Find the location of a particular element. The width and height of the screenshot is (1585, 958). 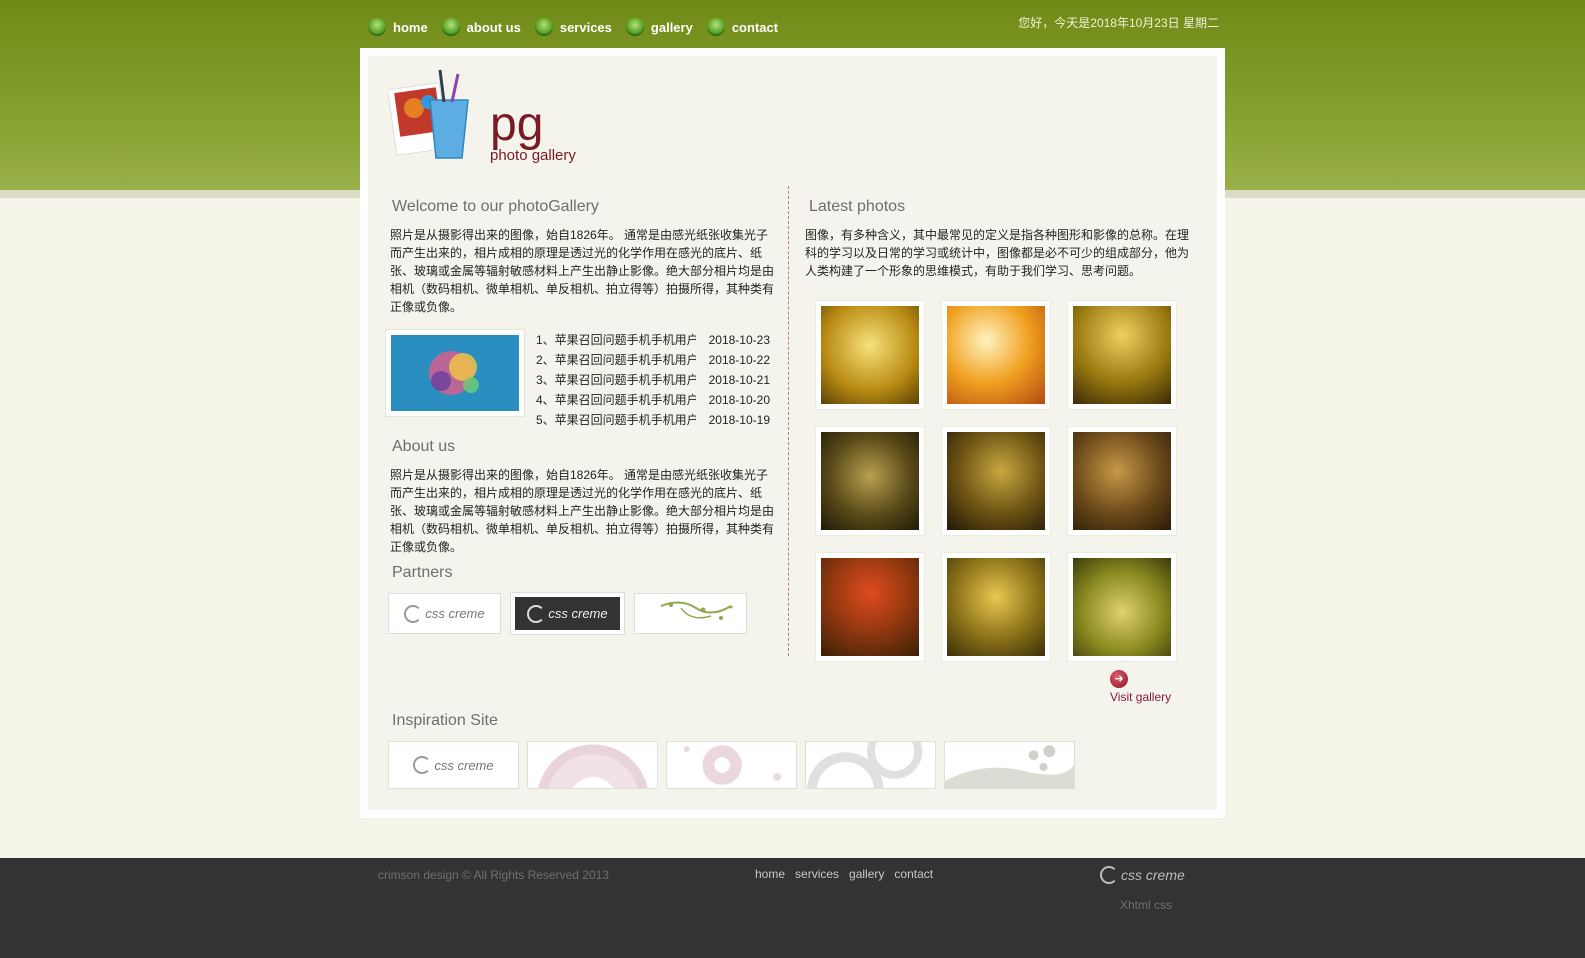

target-pattern-icon is located at coordinates (732, 765).